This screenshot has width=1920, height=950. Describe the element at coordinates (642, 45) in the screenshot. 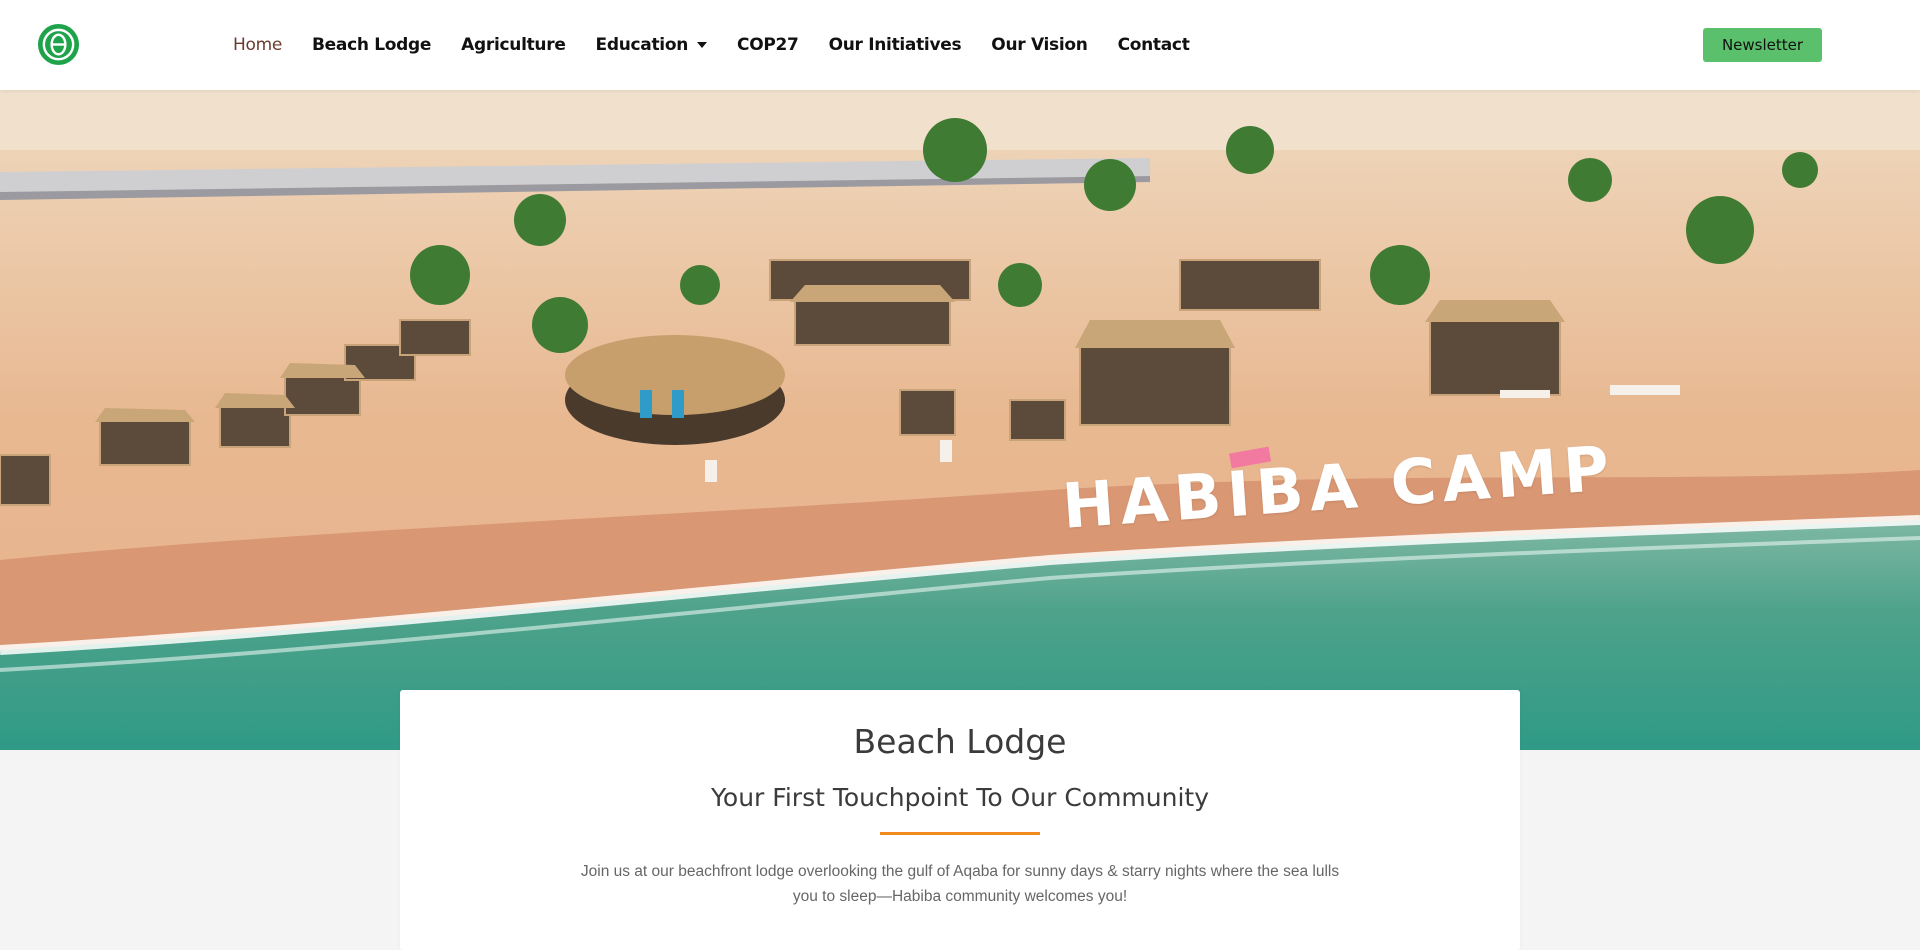

I see `nav-education-label: Education` at that location.